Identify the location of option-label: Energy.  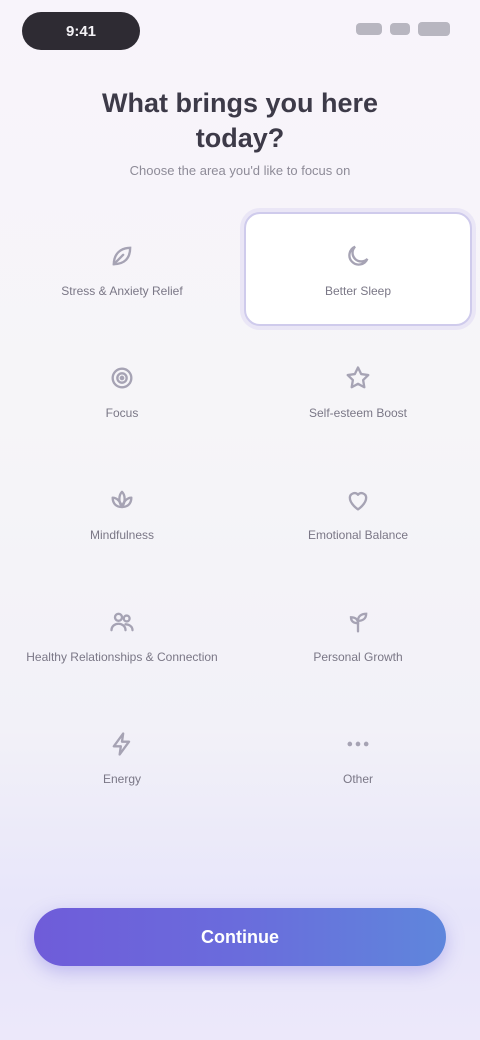
(122, 778).